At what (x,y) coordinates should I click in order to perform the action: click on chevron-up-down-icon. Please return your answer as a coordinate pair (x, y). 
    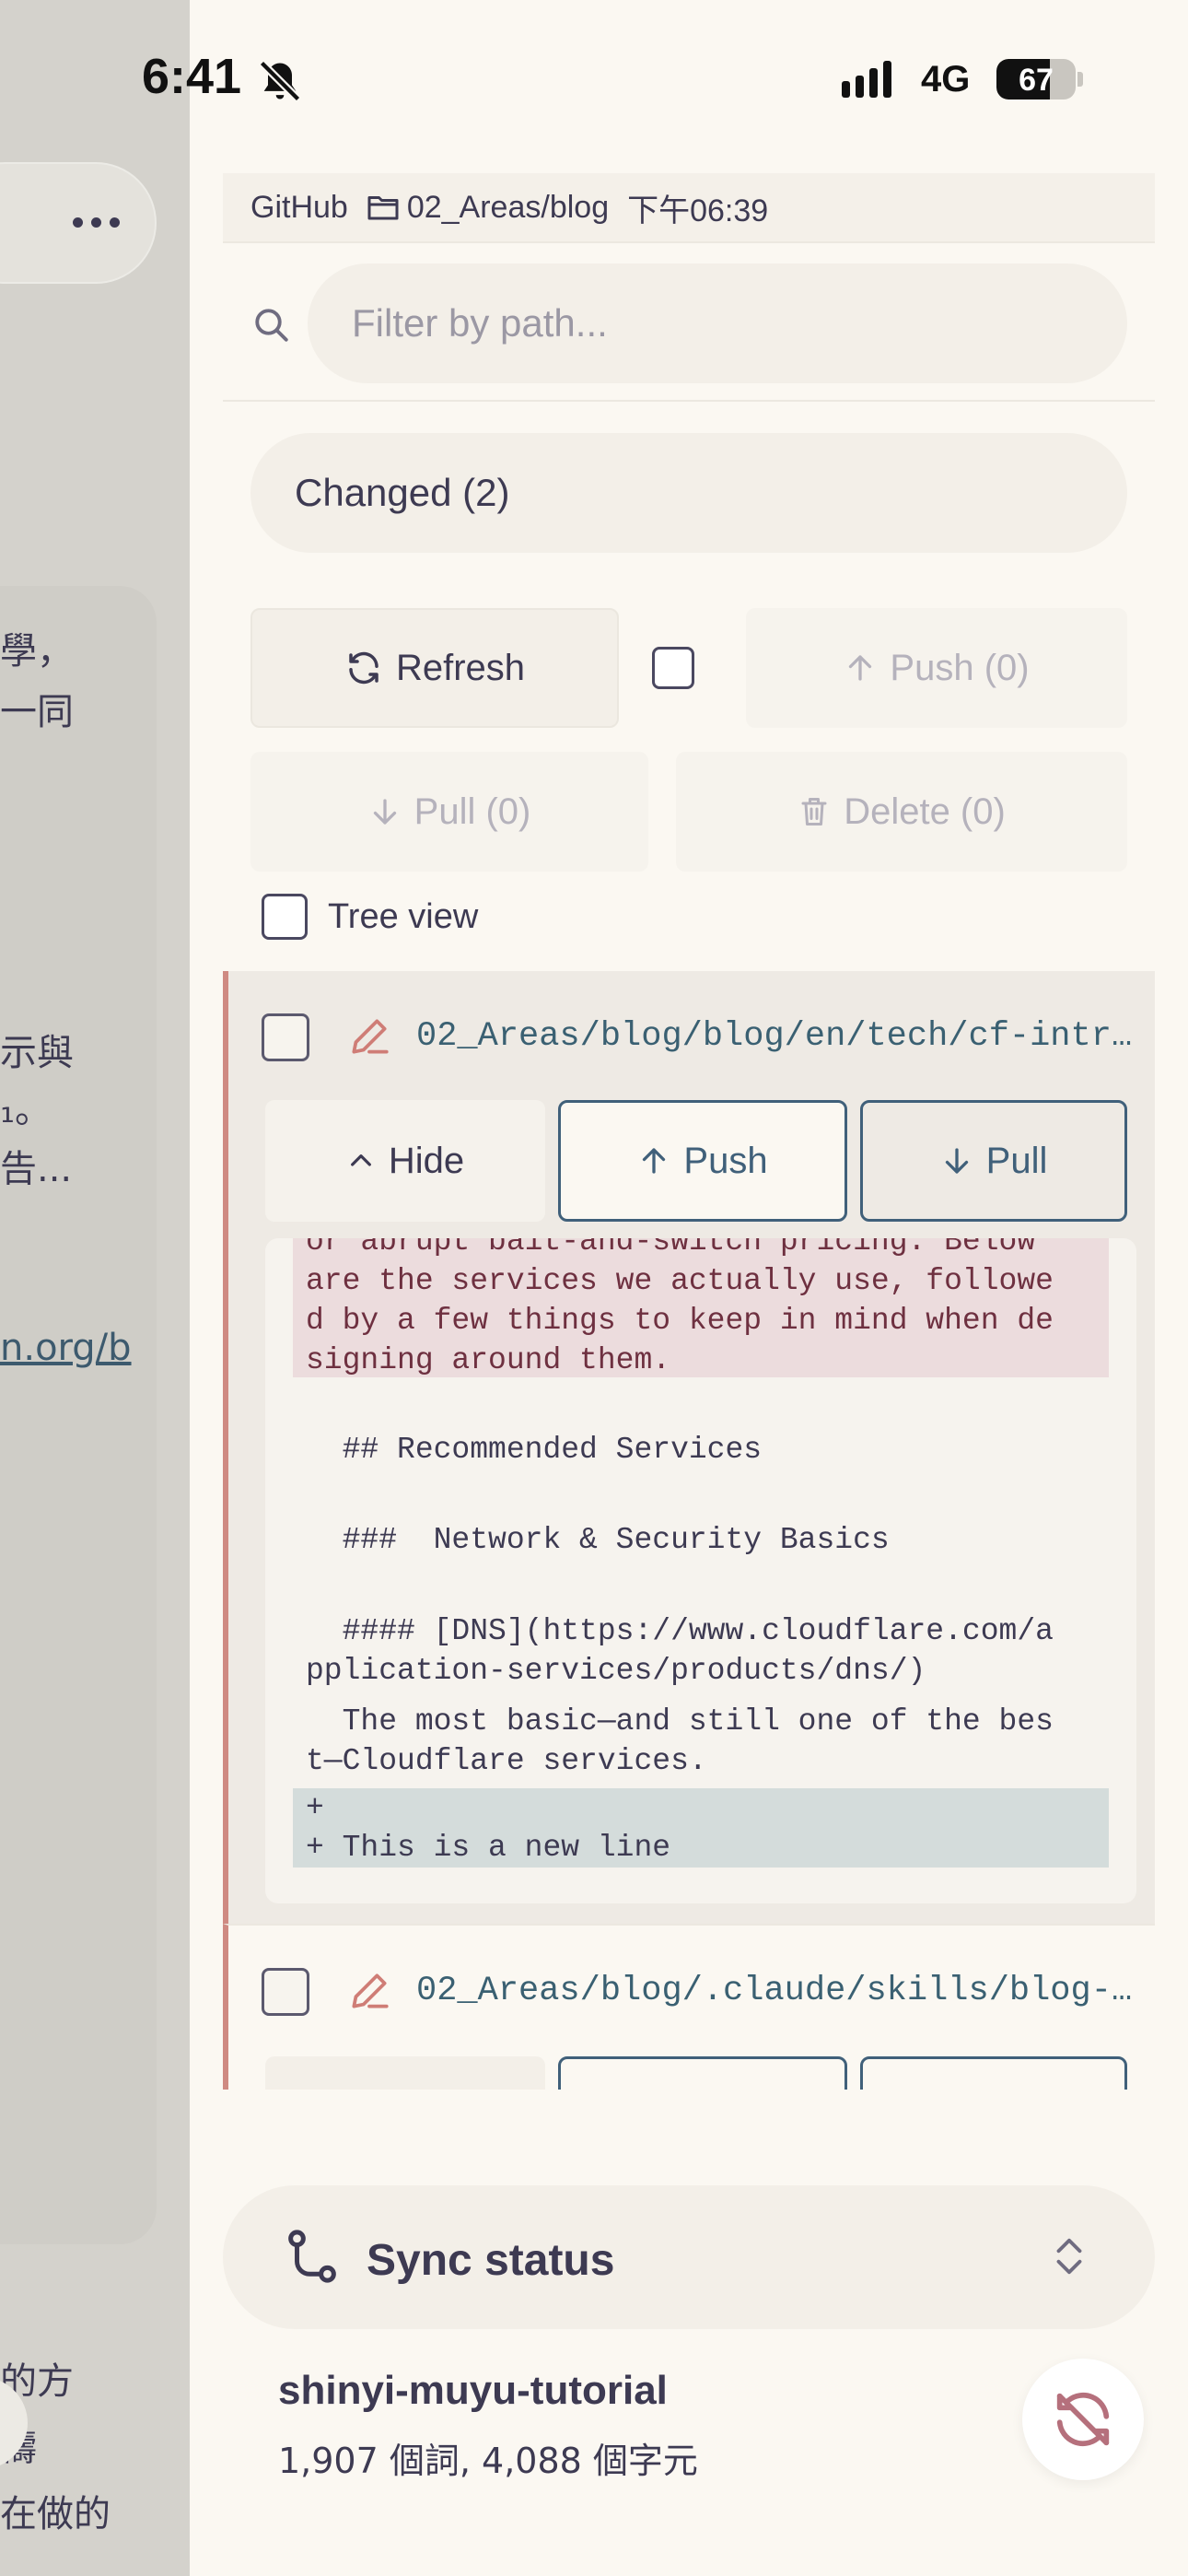
    Looking at the image, I should click on (1069, 2256).